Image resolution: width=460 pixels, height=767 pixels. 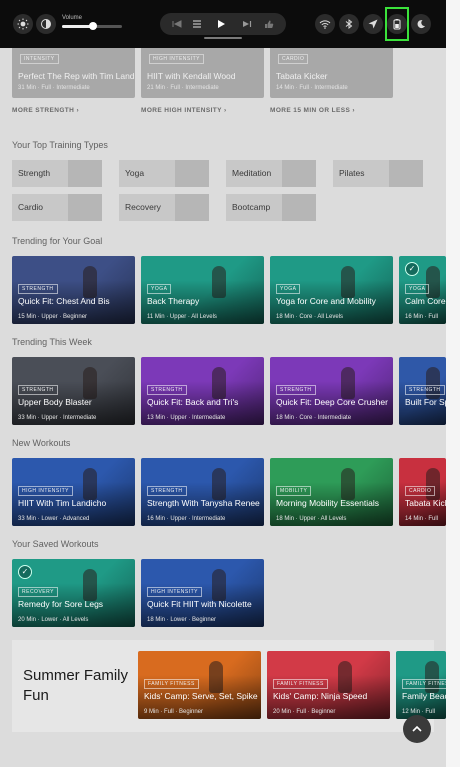 What do you see at coordinates (57, 418) in the screenshot?
I see `workout-meta: 33 Min · Upper · Intermediate` at bounding box center [57, 418].